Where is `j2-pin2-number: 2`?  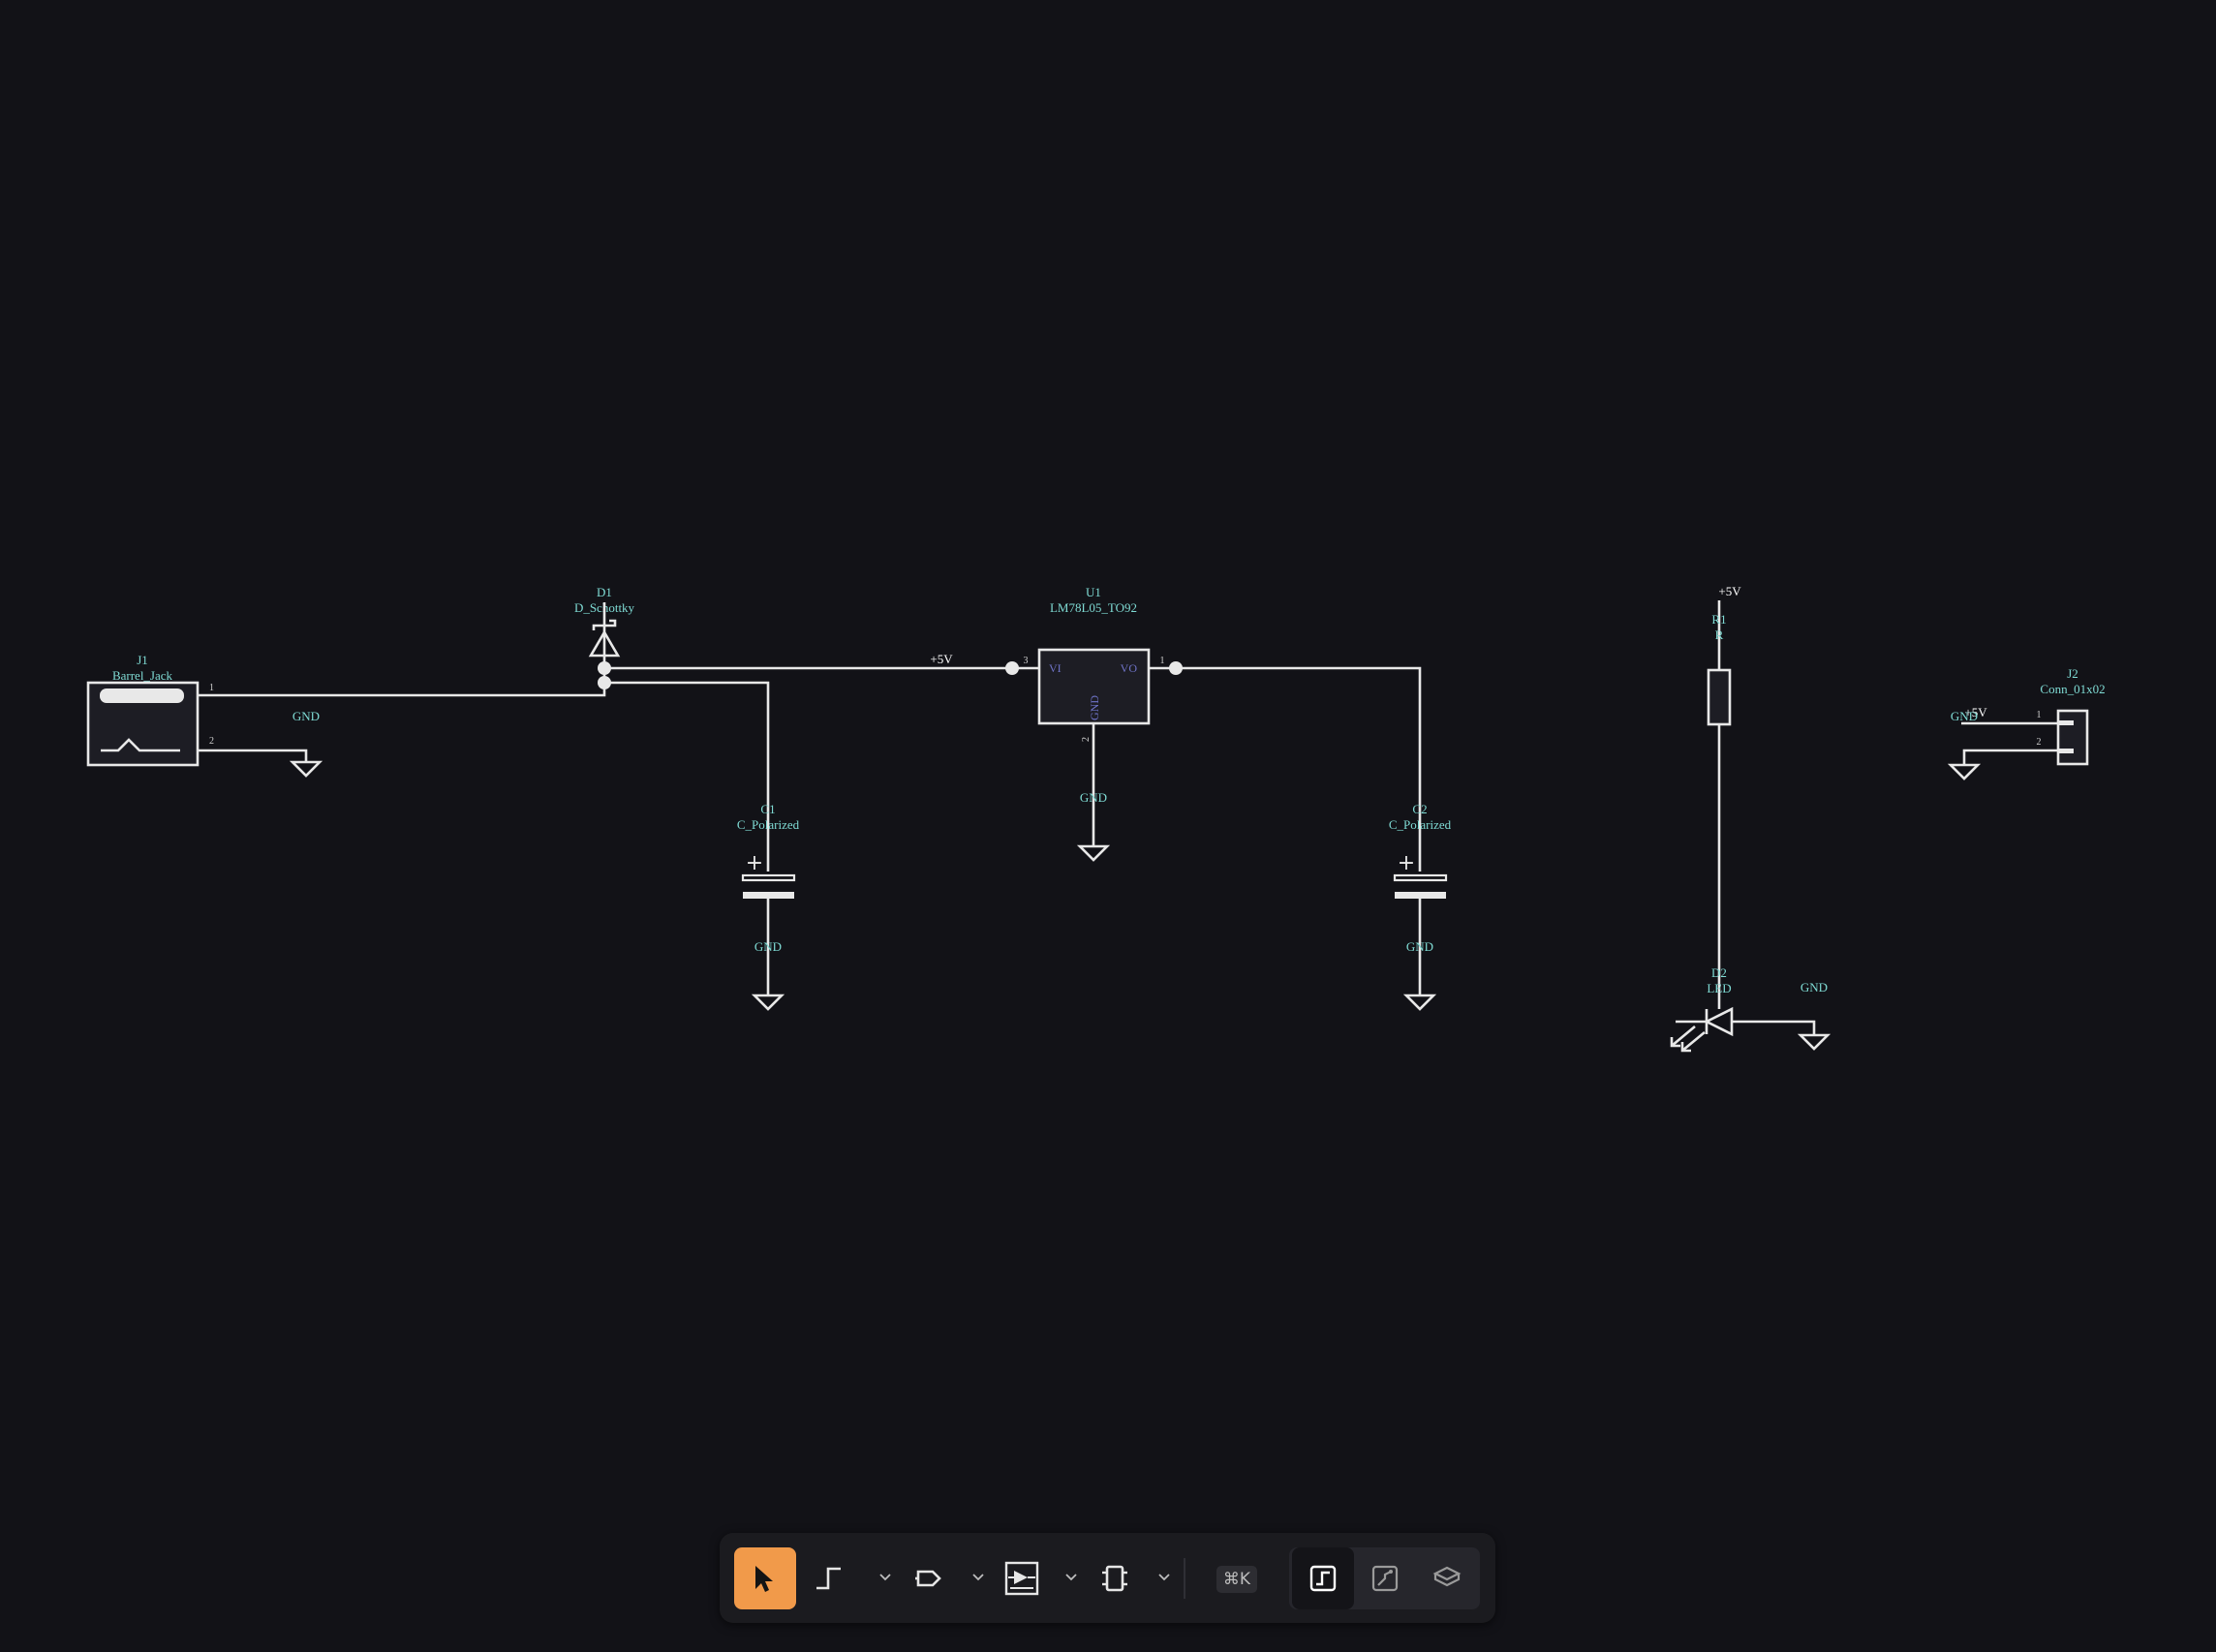
j2-pin2-number: 2 is located at coordinates (2039, 742).